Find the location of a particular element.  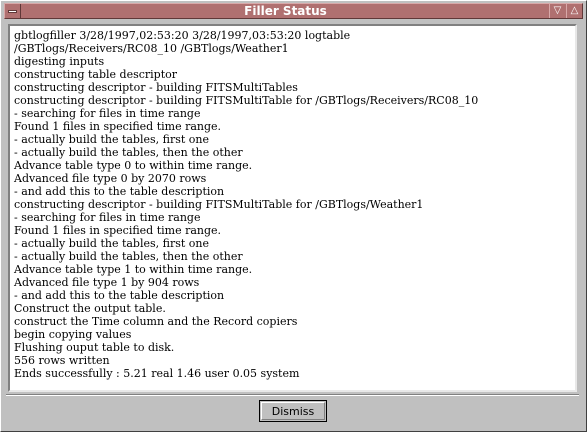

log-line: Flushing ouput table to disk. is located at coordinates (94, 347).